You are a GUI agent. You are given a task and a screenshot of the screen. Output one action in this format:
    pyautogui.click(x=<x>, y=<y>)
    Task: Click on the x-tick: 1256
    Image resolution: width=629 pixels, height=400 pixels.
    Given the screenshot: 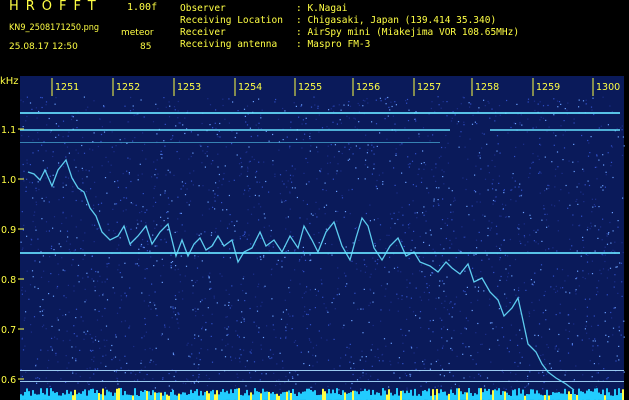 What is the action you would take?
    pyautogui.click(x=368, y=87)
    